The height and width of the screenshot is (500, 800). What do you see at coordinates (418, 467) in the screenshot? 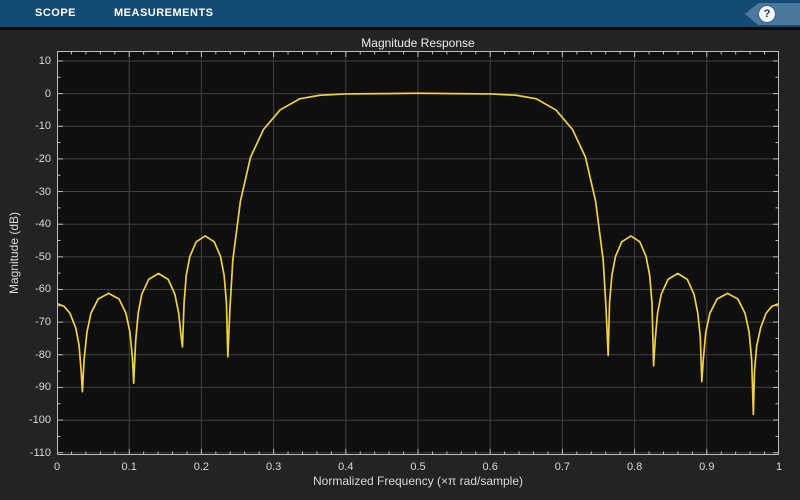
I see `x-tick-label: 0.5` at bounding box center [418, 467].